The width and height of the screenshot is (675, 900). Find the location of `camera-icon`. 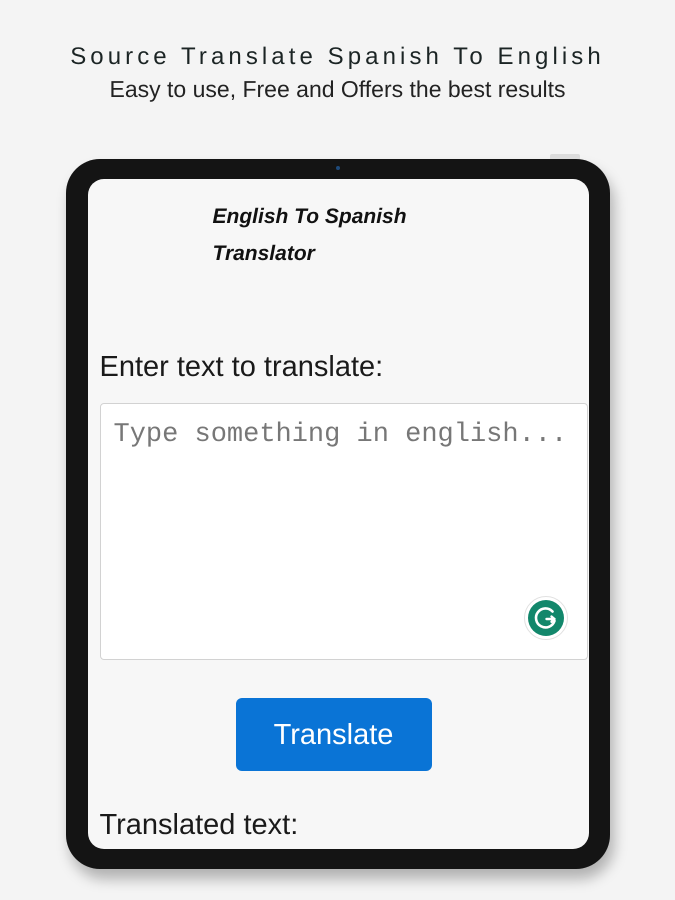

camera-icon is located at coordinates (338, 168).